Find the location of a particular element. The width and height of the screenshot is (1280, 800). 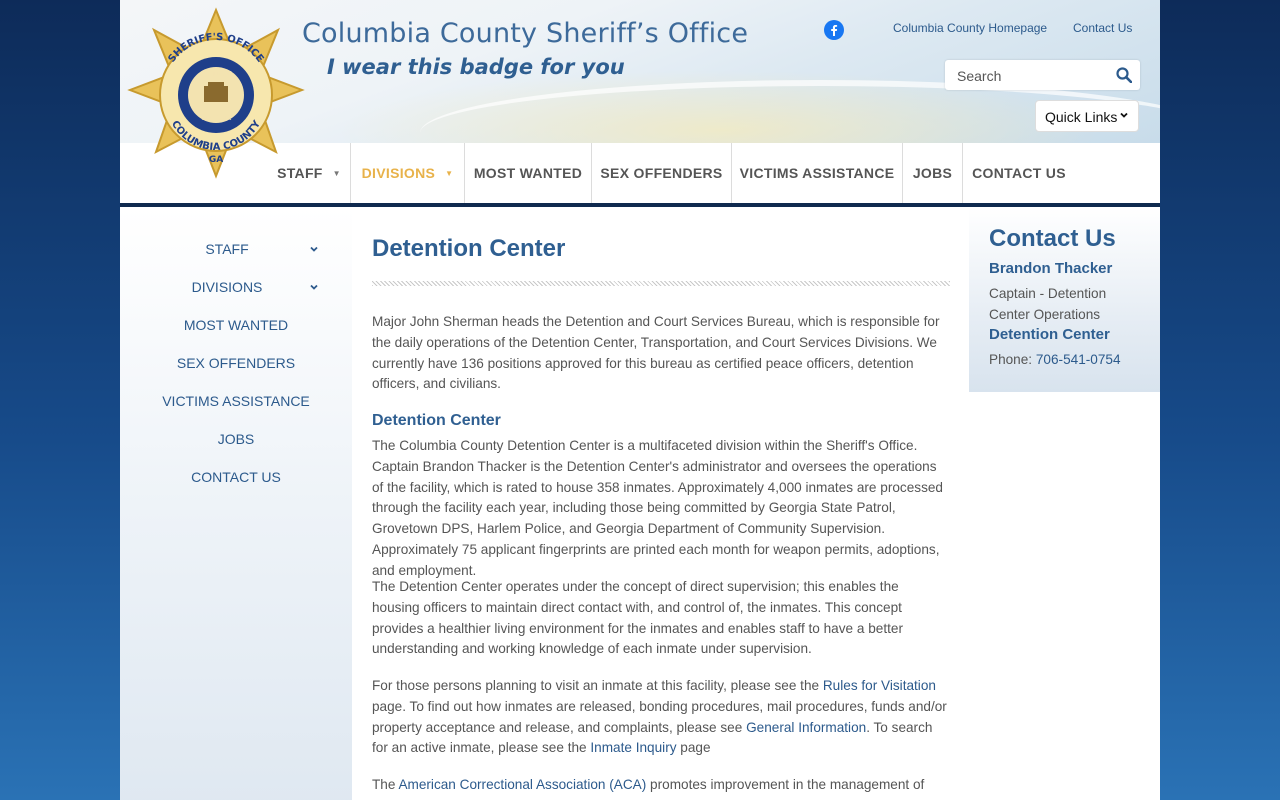

nav-label: DIVISIONS is located at coordinates (398, 173).